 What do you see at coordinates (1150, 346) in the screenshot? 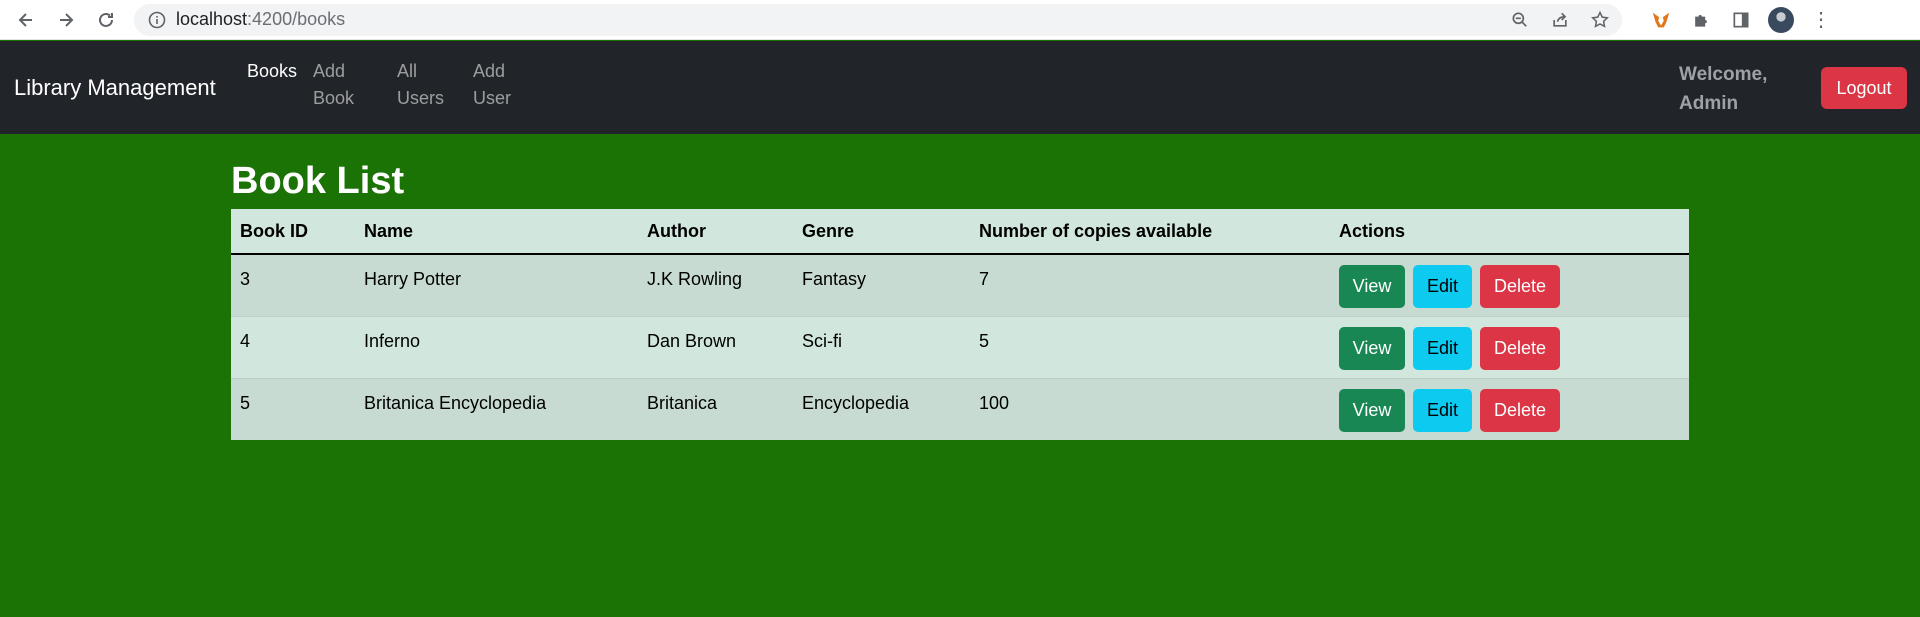
I see `cell-copies: 5` at bounding box center [1150, 346].